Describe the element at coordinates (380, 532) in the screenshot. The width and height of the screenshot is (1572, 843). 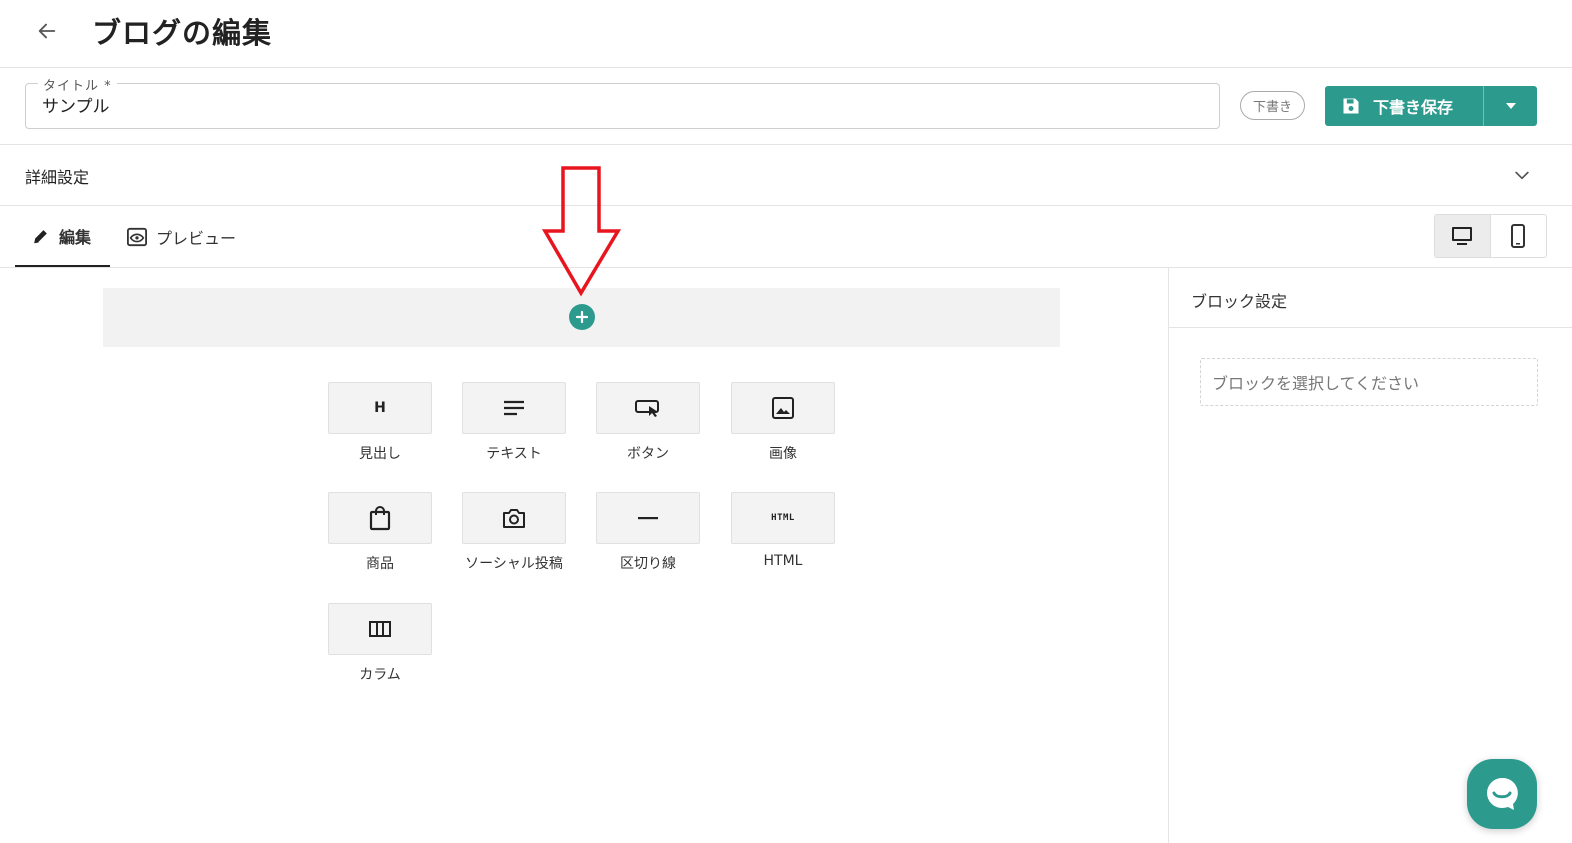
I see `block-product: 商品` at that location.